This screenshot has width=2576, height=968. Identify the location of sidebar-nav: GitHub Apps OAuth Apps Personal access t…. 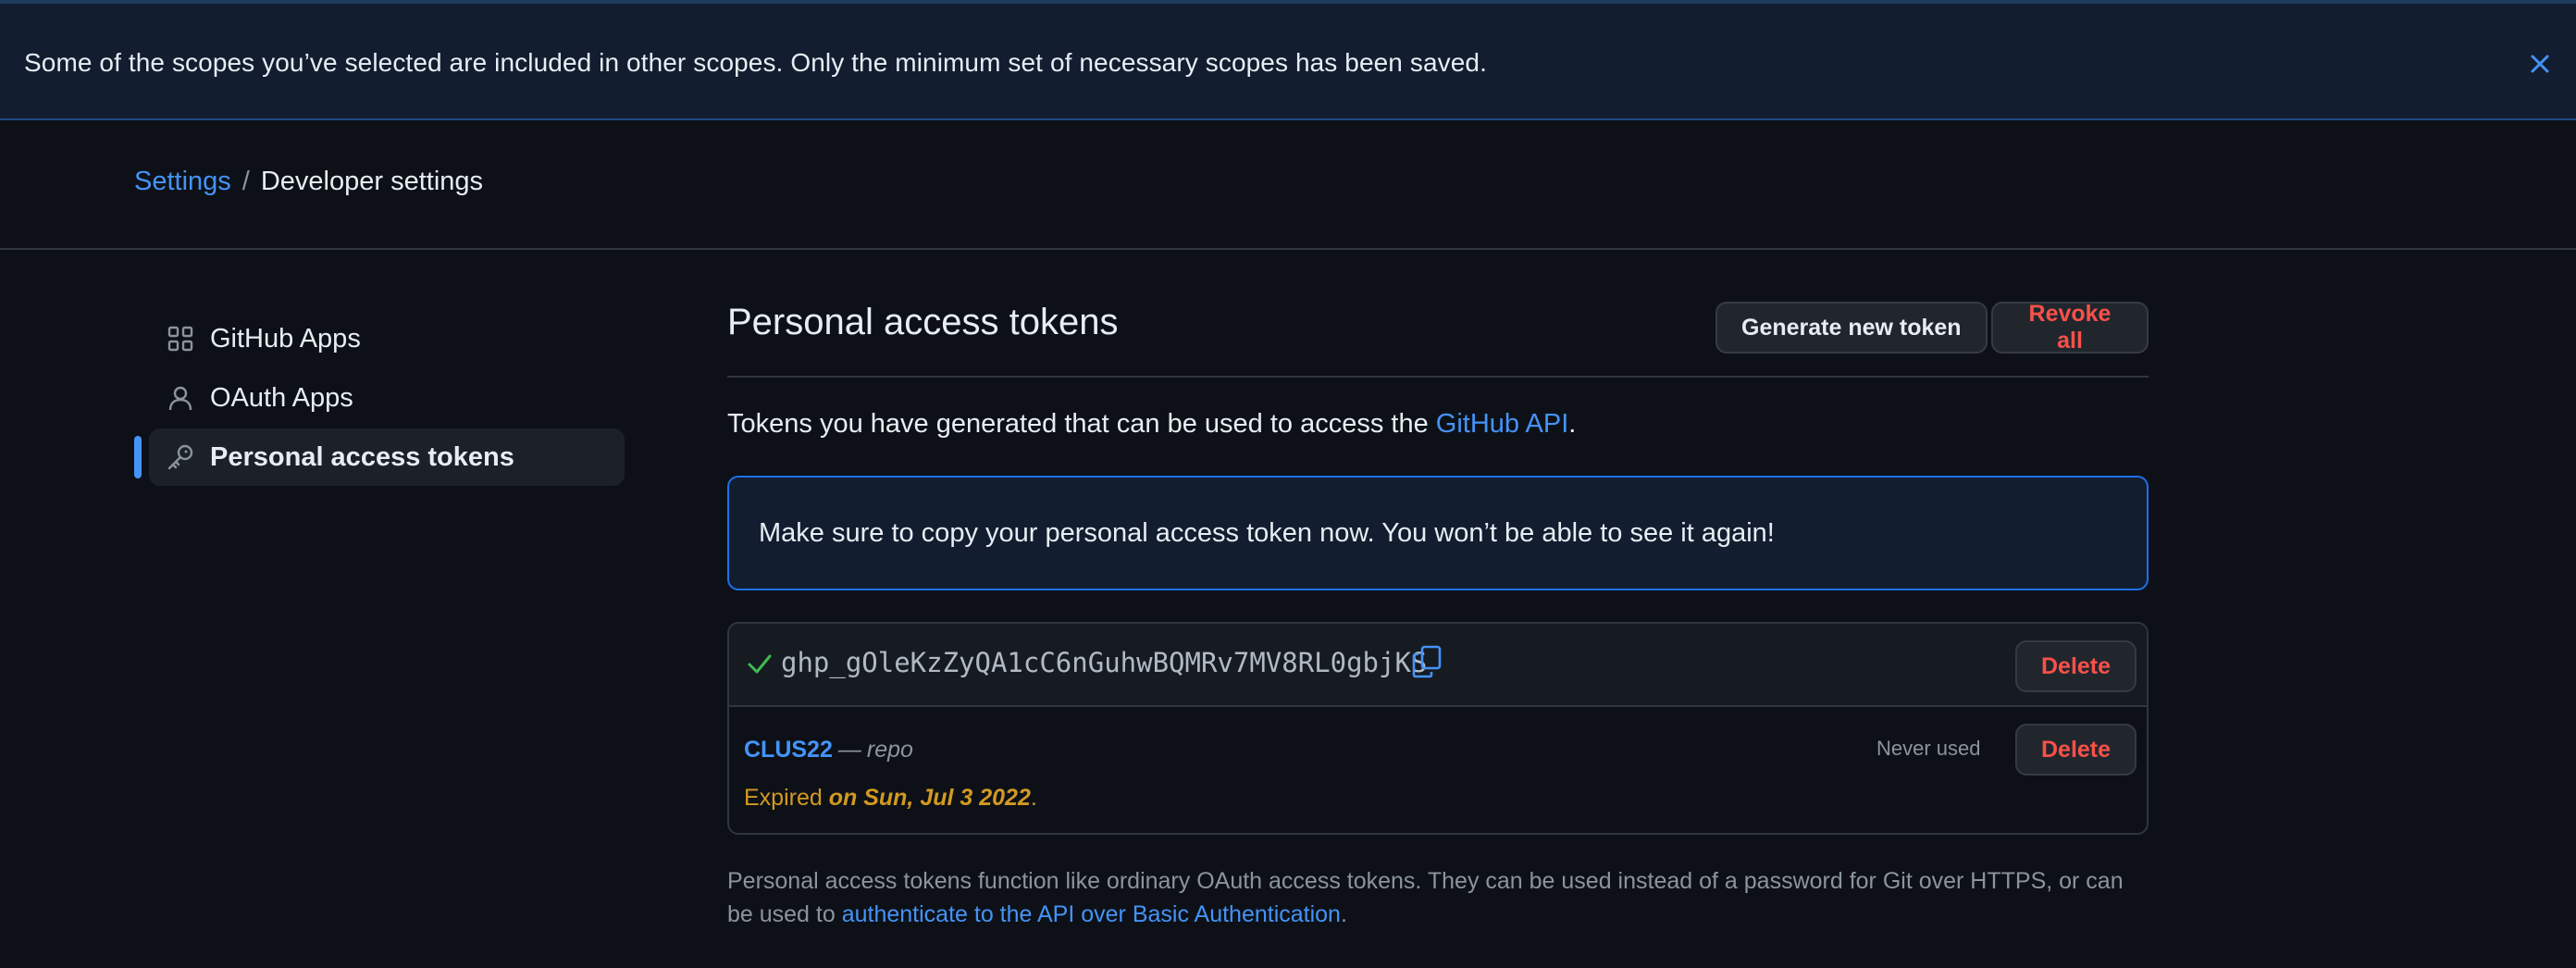
(380, 399).